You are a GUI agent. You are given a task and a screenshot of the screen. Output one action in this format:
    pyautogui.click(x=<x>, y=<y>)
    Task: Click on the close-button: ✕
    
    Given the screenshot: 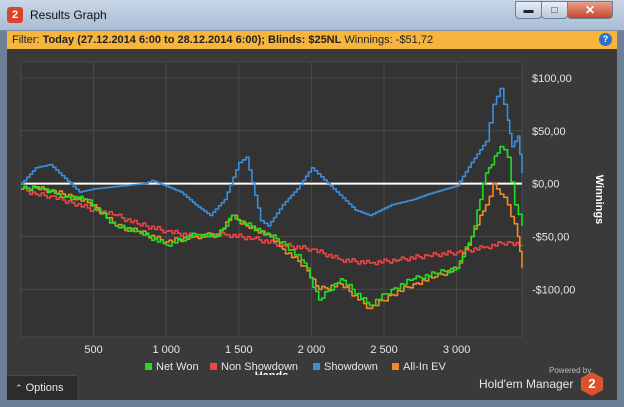 What is the action you would take?
    pyautogui.click(x=590, y=10)
    